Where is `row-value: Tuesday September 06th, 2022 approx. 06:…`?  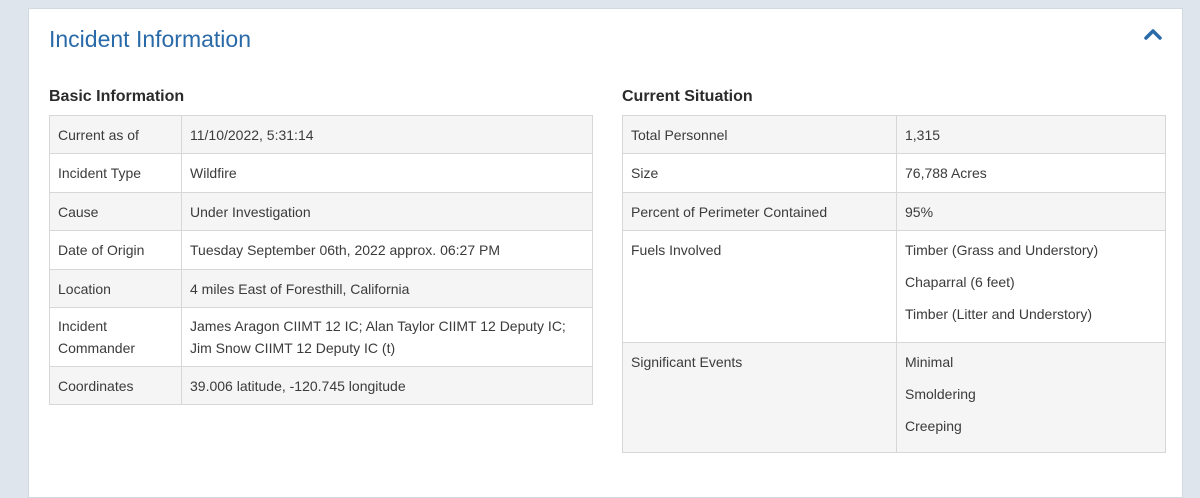
row-value: Tuesday September 06th, 2022 approx. 06:… is located at coordinates (387, 250).